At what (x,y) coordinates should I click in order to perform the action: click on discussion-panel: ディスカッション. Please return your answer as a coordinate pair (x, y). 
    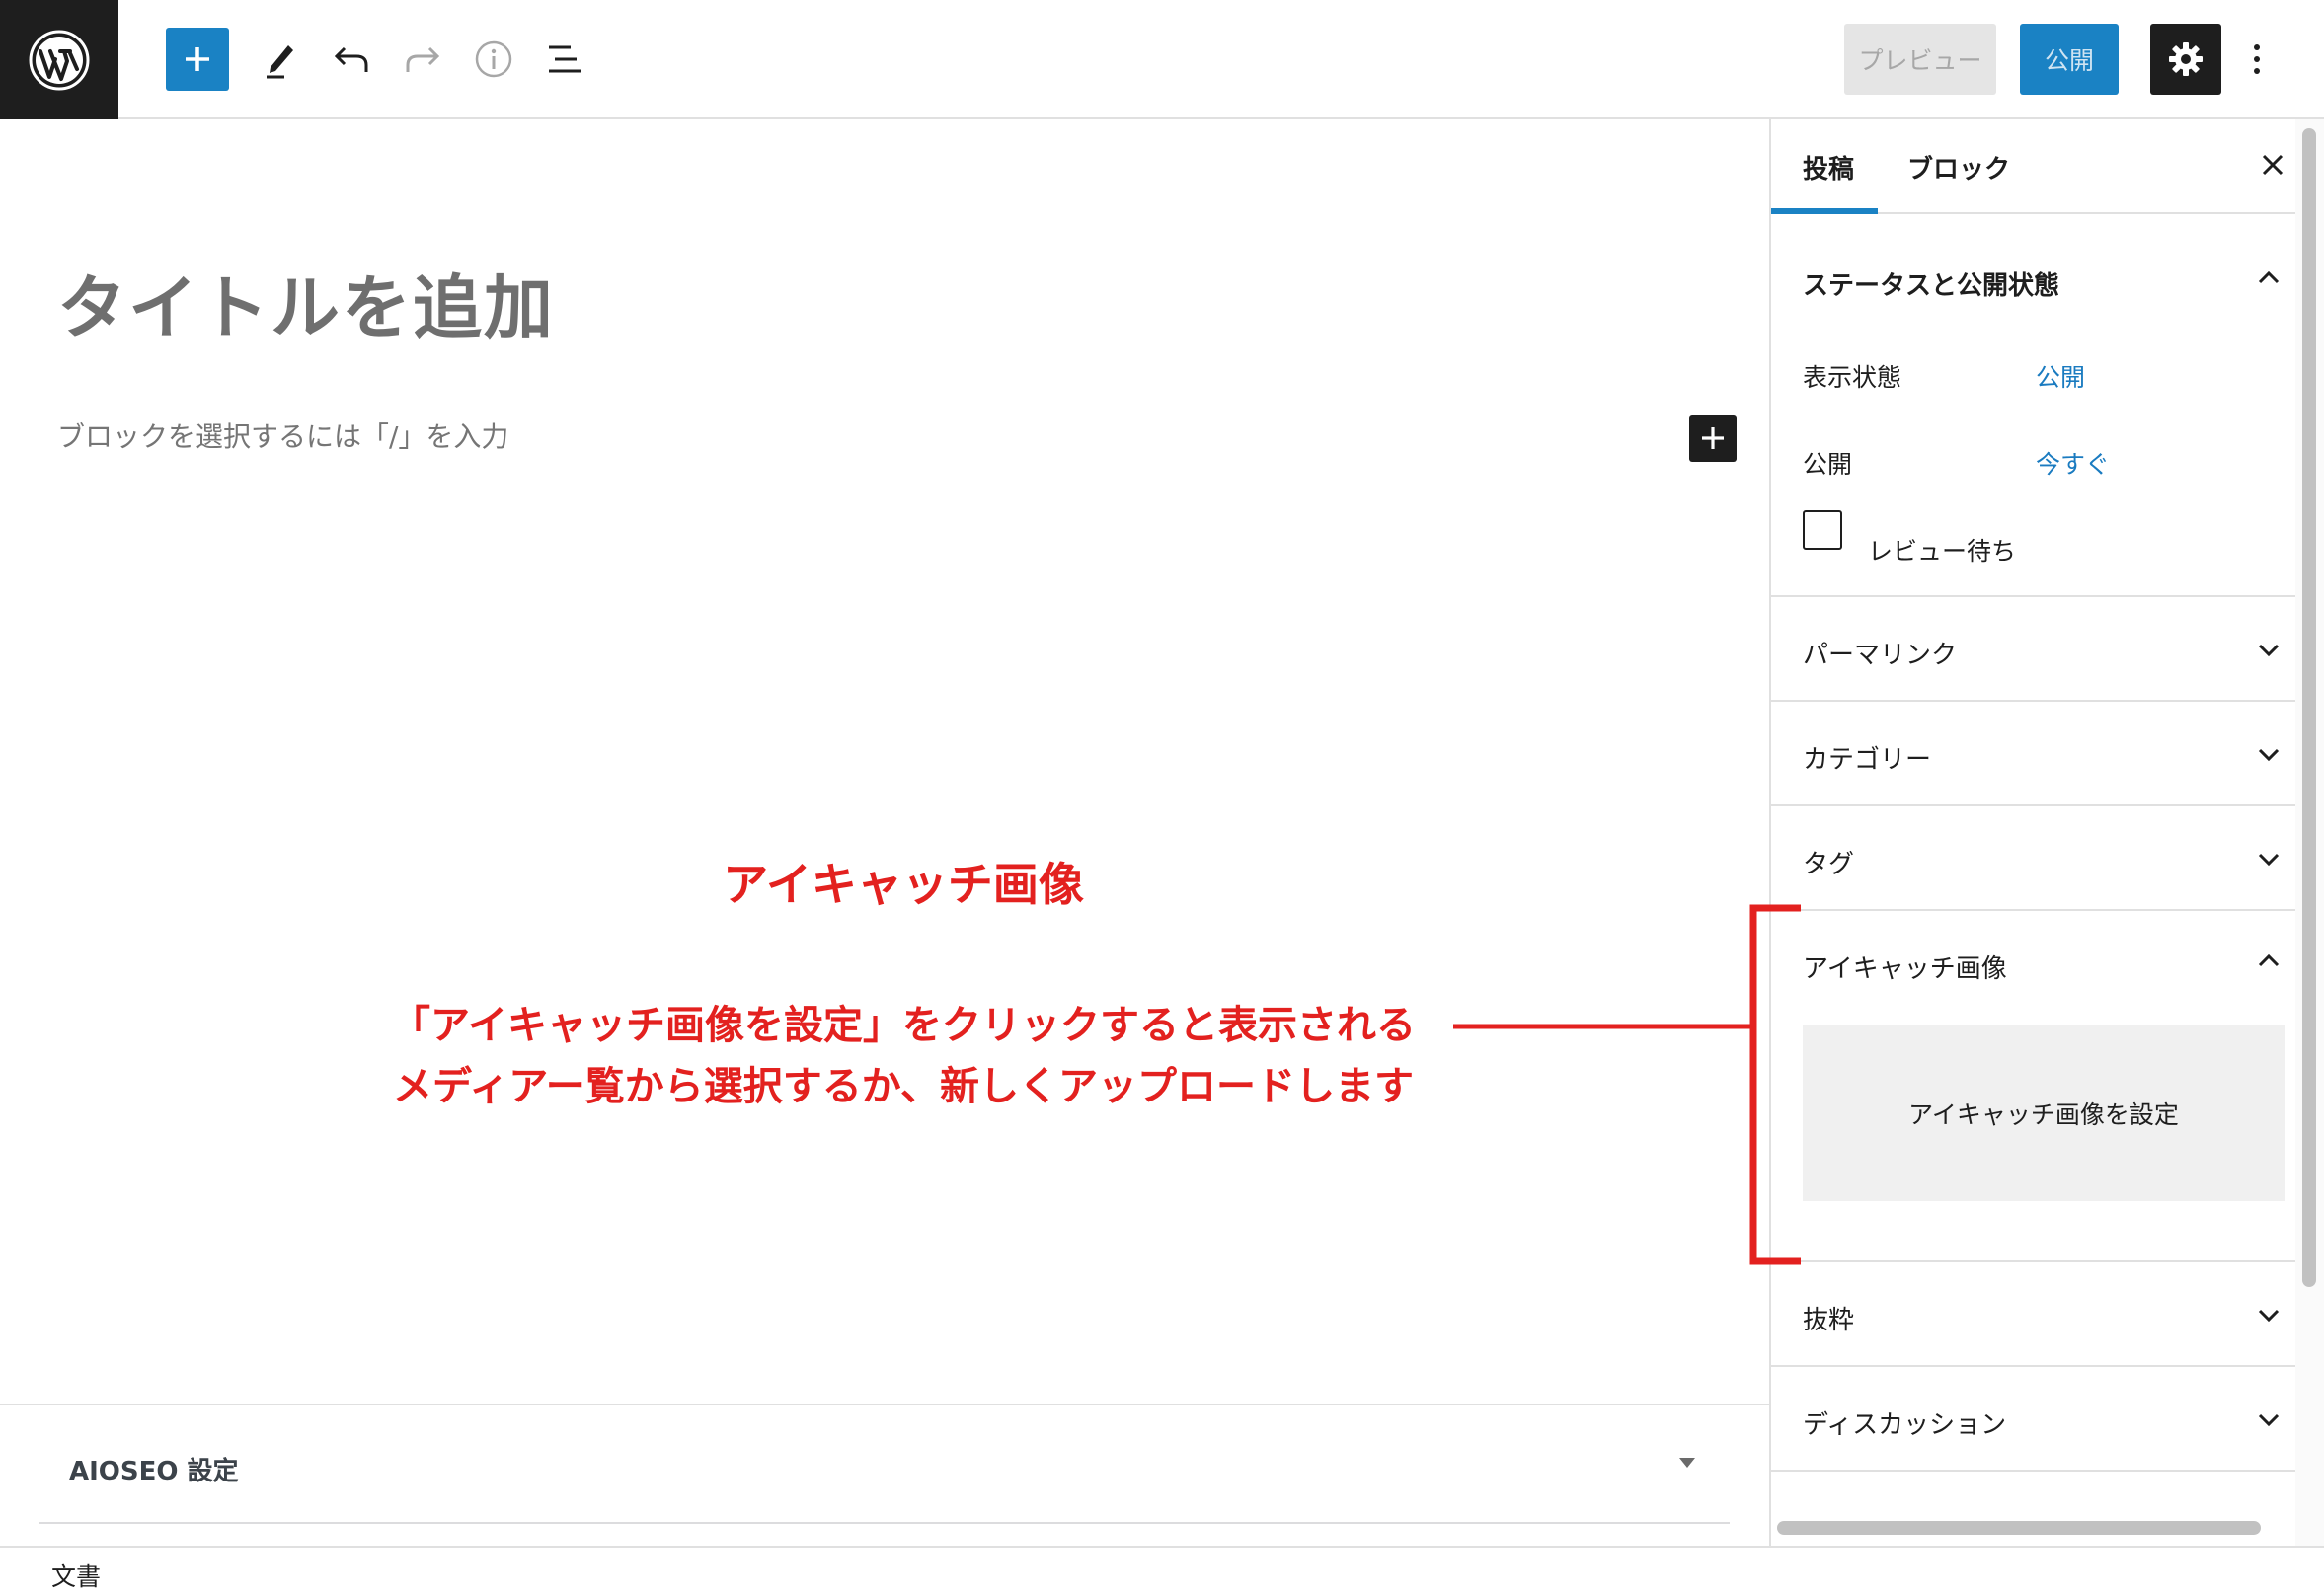
    Looking at the image, I should click on (2033, 1420).